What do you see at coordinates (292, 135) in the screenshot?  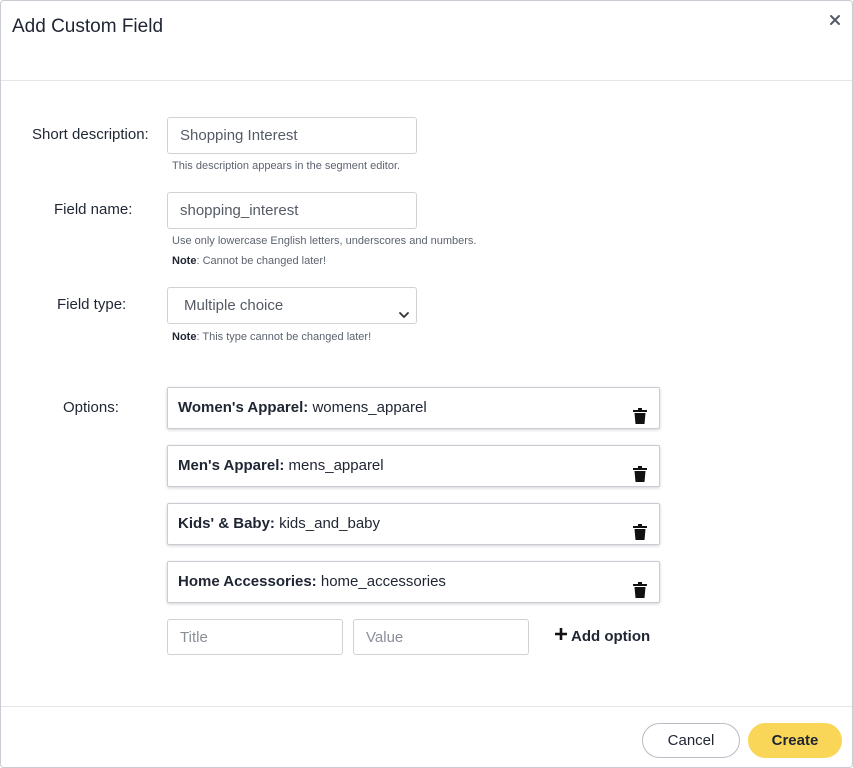 I see `short-description-input` at bounding box center [292, 135].